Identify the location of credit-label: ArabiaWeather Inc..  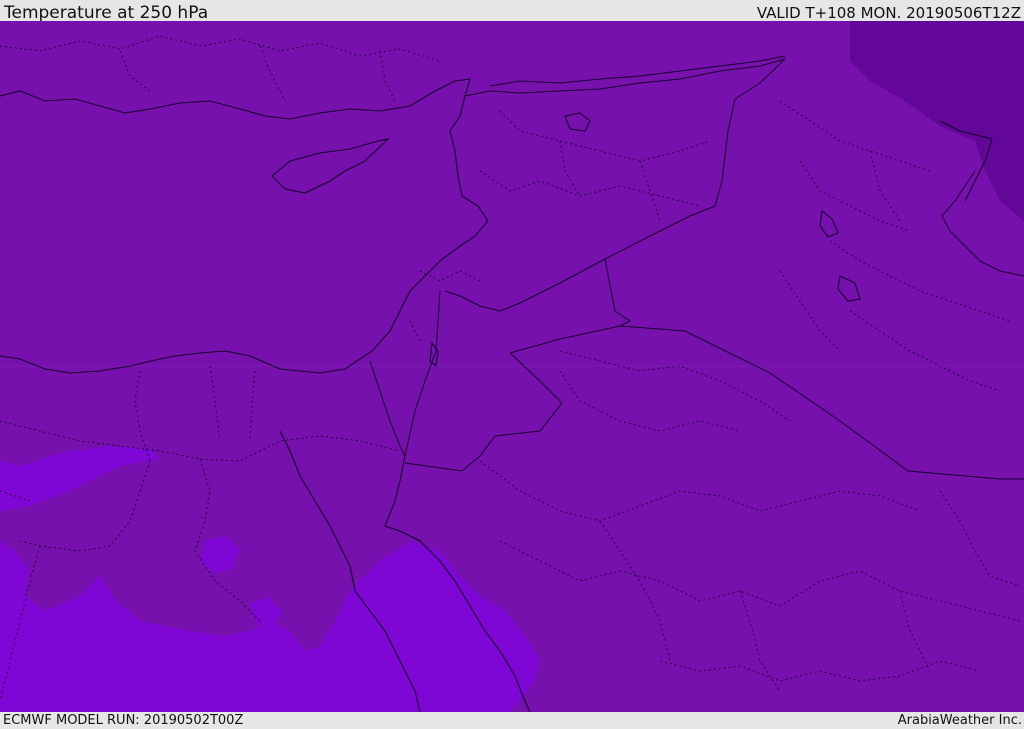
(959, 720).